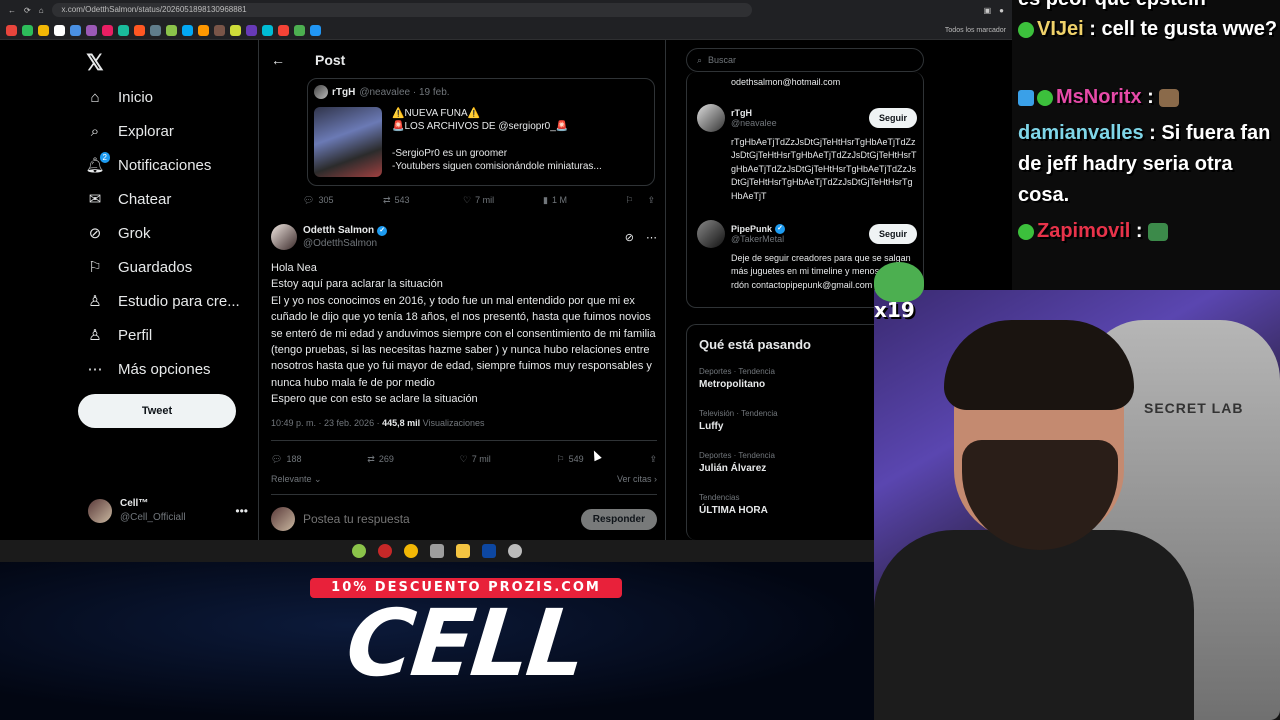  I want to click on chat-text: :, so click(1147, 97).